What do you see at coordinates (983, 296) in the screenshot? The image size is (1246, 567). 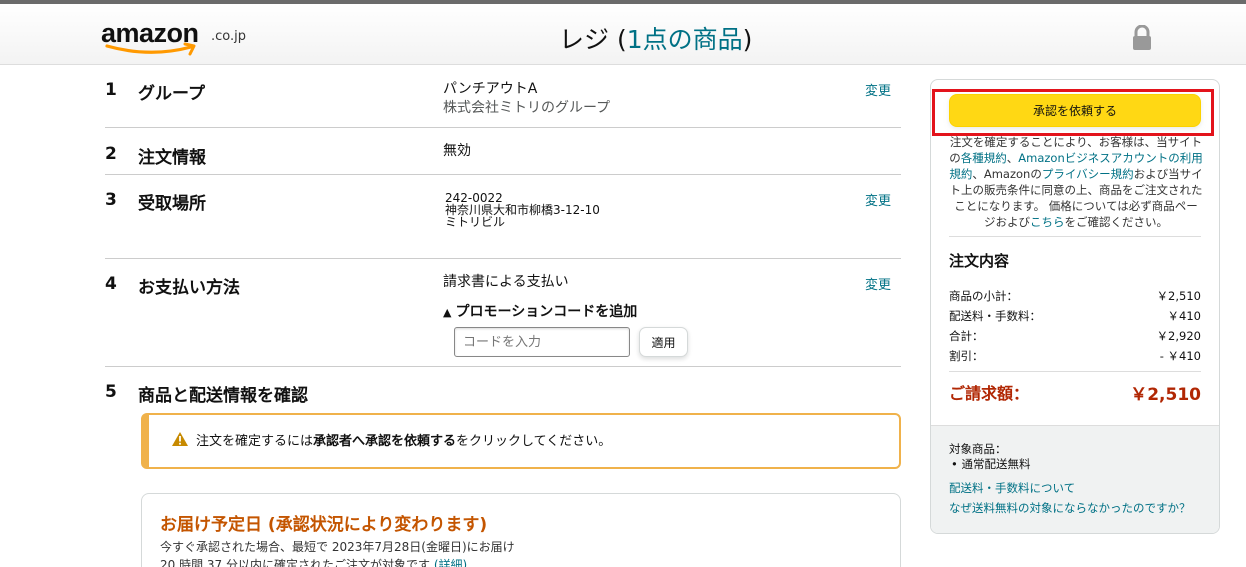 I see `summary-label: 商品の小計：` at bounding box center [983, 296].